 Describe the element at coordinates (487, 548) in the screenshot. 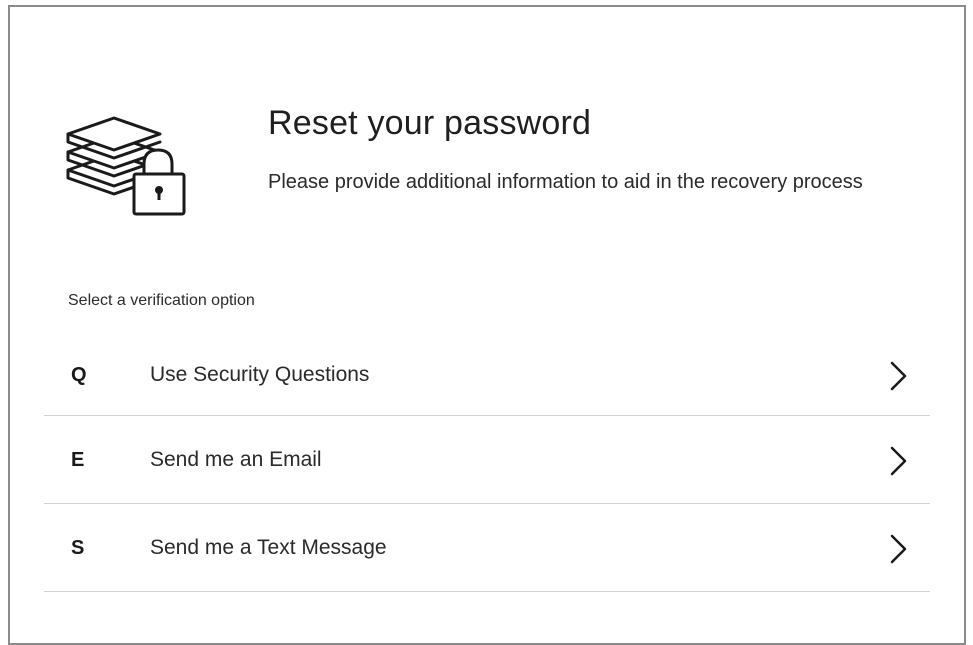

I see `option-text-message: S Send me a Text Message` at that location.